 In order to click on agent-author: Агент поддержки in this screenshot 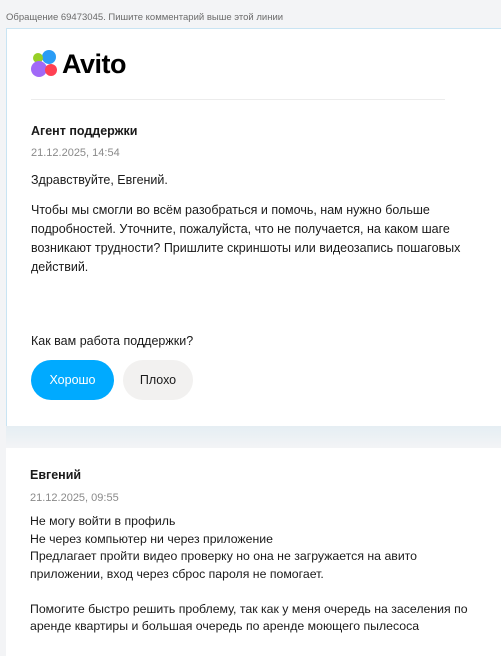, I will do `click(84, 131)`.